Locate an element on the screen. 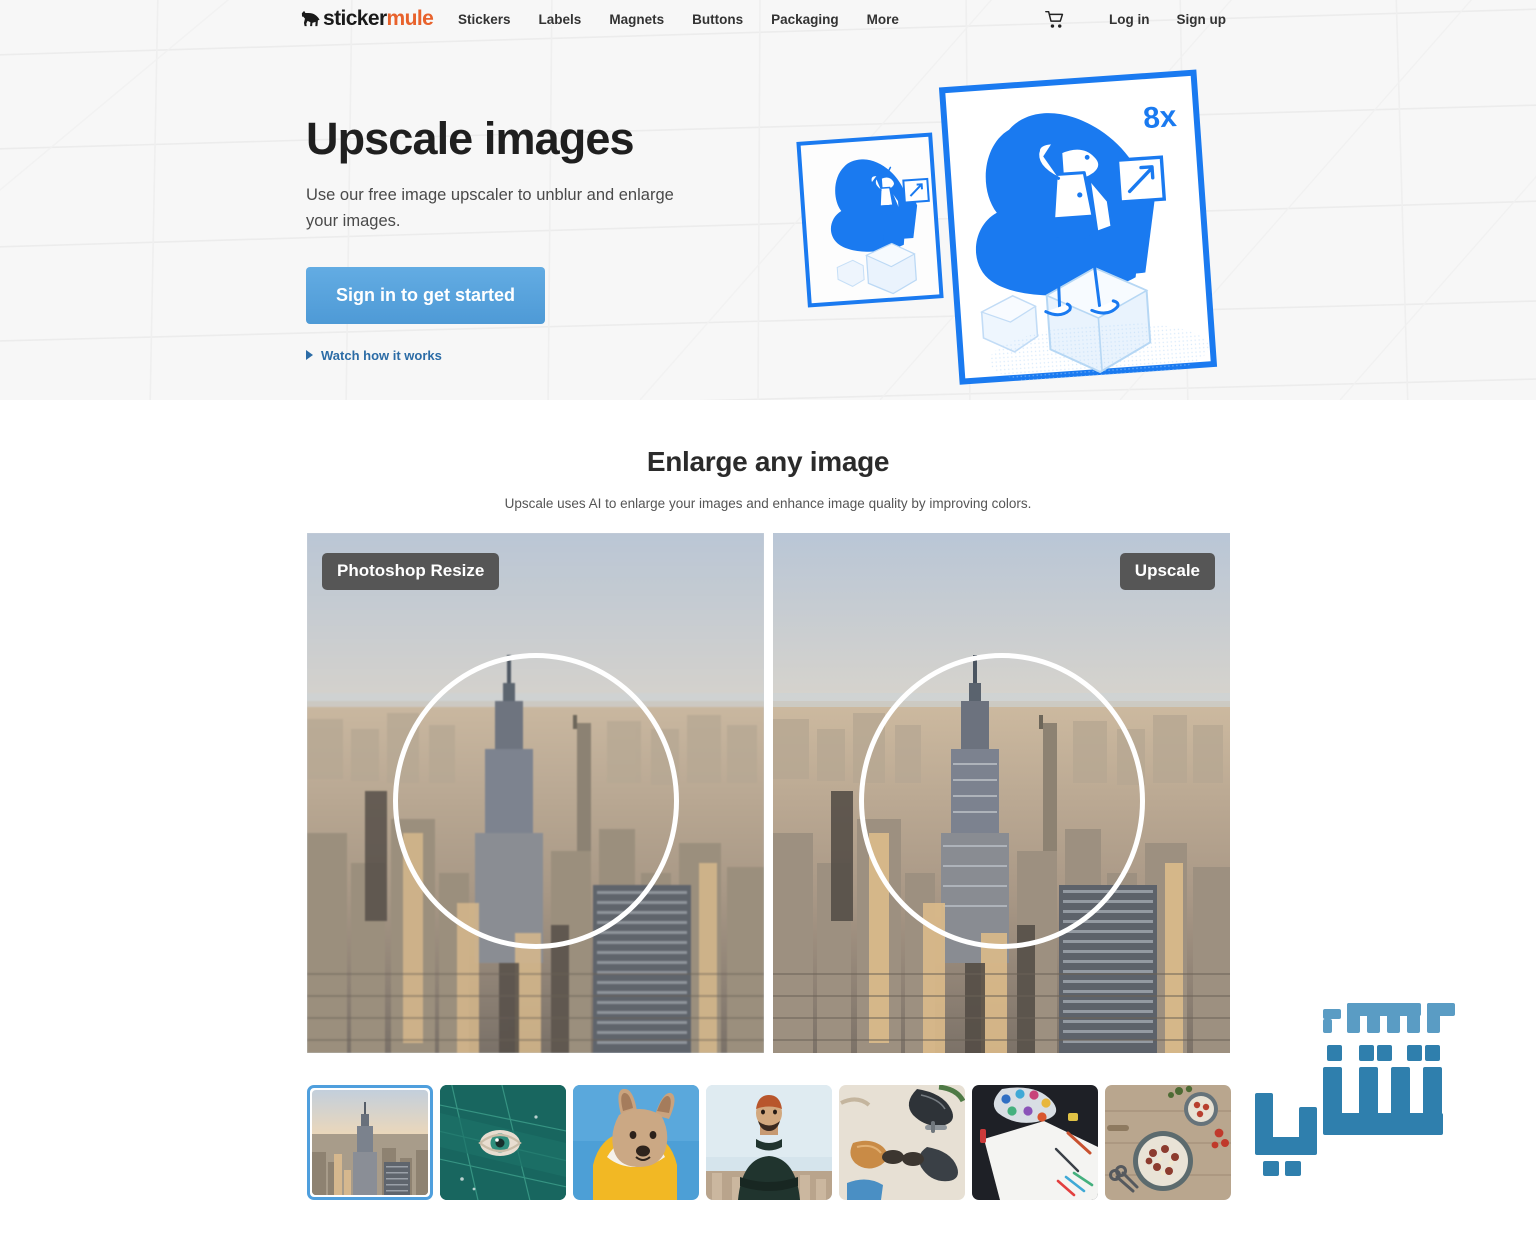  nav-item-labels: Labels is located at coordinates (560, 20).